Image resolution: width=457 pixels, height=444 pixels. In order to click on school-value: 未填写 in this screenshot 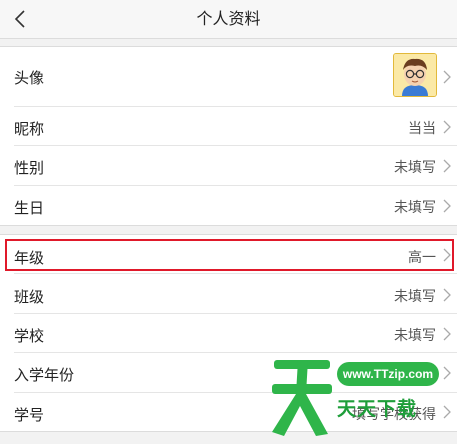, I will do `click(415, 336)`.